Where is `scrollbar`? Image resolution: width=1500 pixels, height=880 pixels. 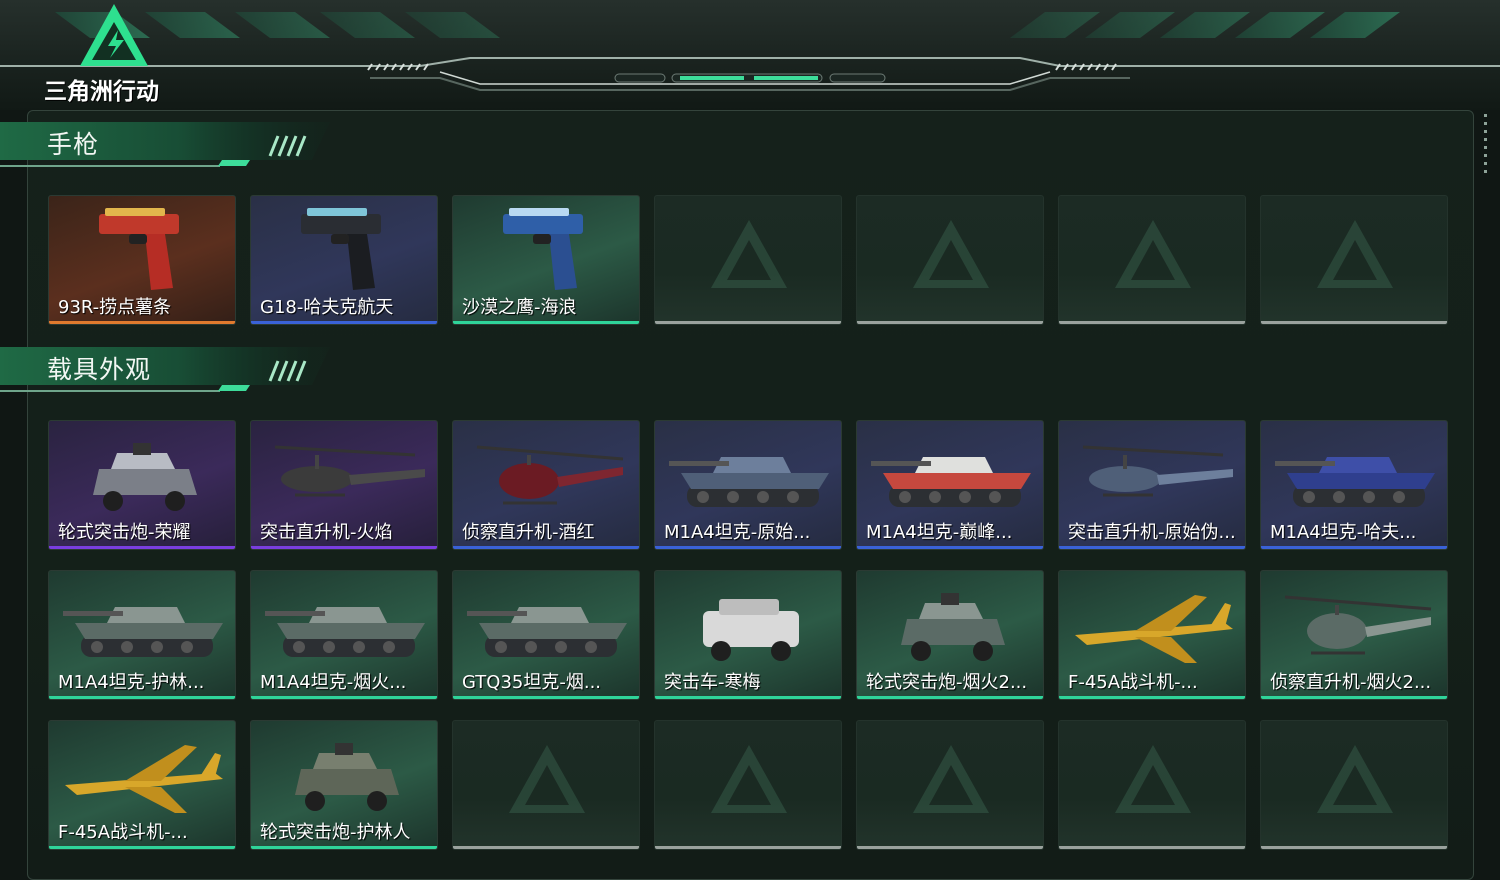 scrollbar is located at coordinates (1485, 147).